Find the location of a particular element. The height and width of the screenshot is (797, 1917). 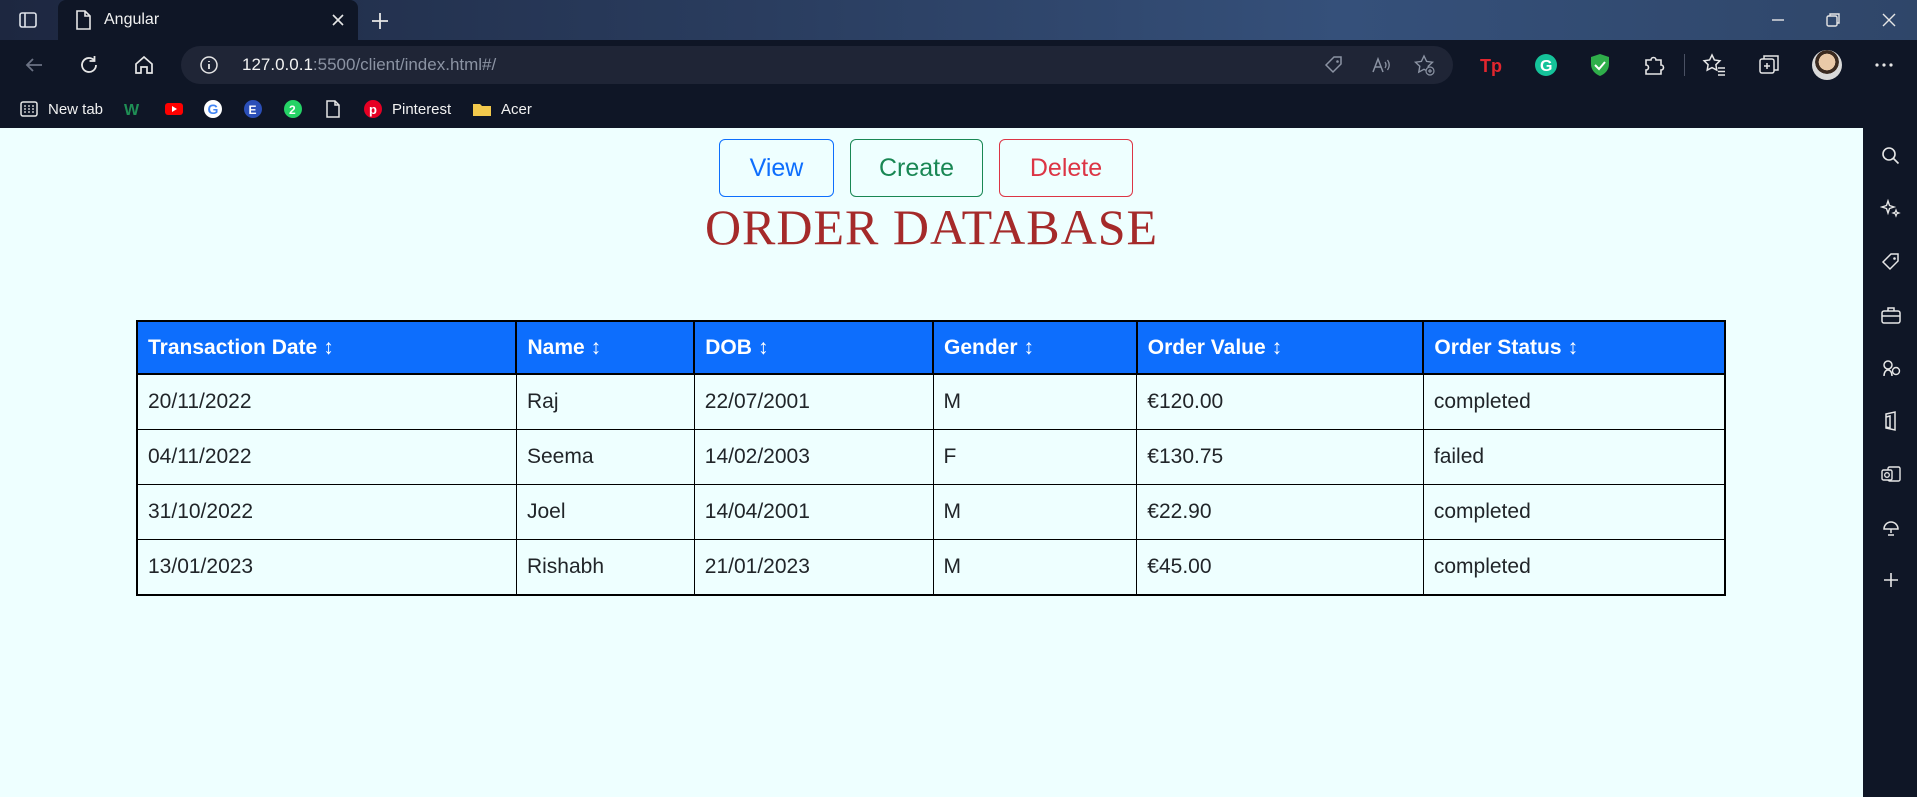

delete-button: Delete is located at coordinates (1066, 168).